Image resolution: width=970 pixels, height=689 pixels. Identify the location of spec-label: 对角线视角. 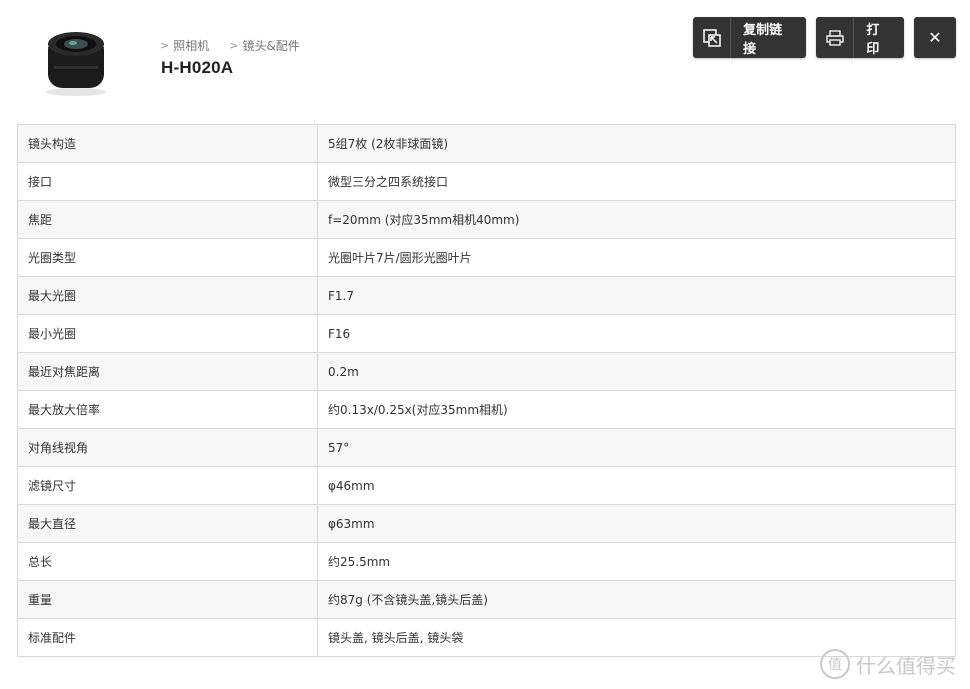
(167, 447).